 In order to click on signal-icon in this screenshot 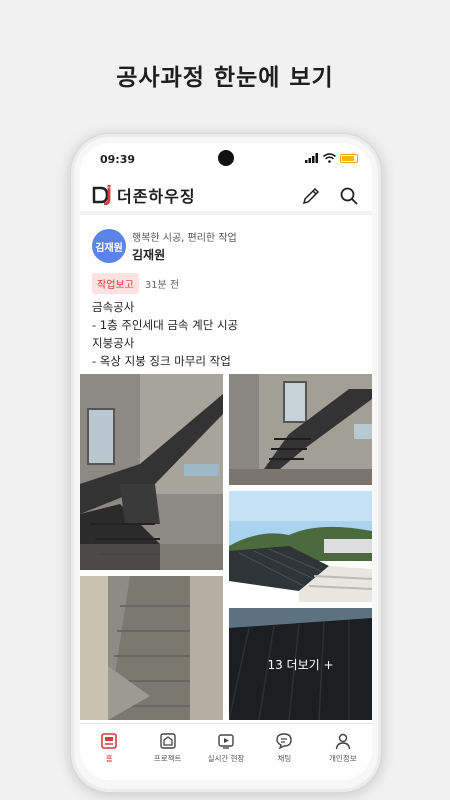, I will do `click(311, 158)`.